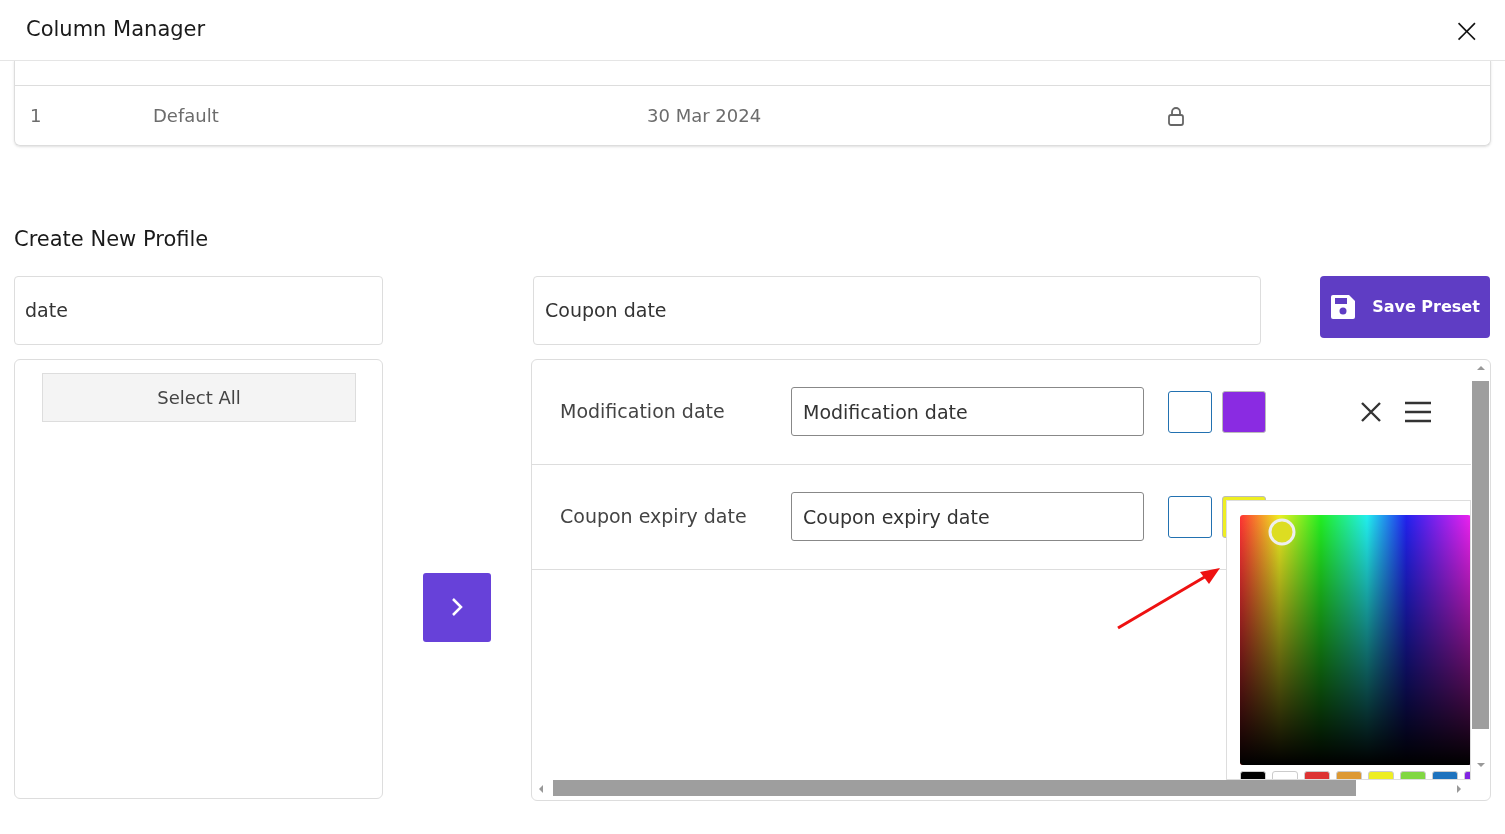 This screenshot has height=834, width=1505. Describe the element at coordinates (1343, 306) in the screenshot. I see `save-icon` at that location.